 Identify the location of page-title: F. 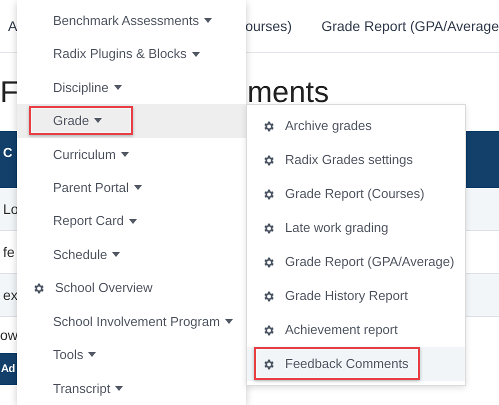
(9, 92).